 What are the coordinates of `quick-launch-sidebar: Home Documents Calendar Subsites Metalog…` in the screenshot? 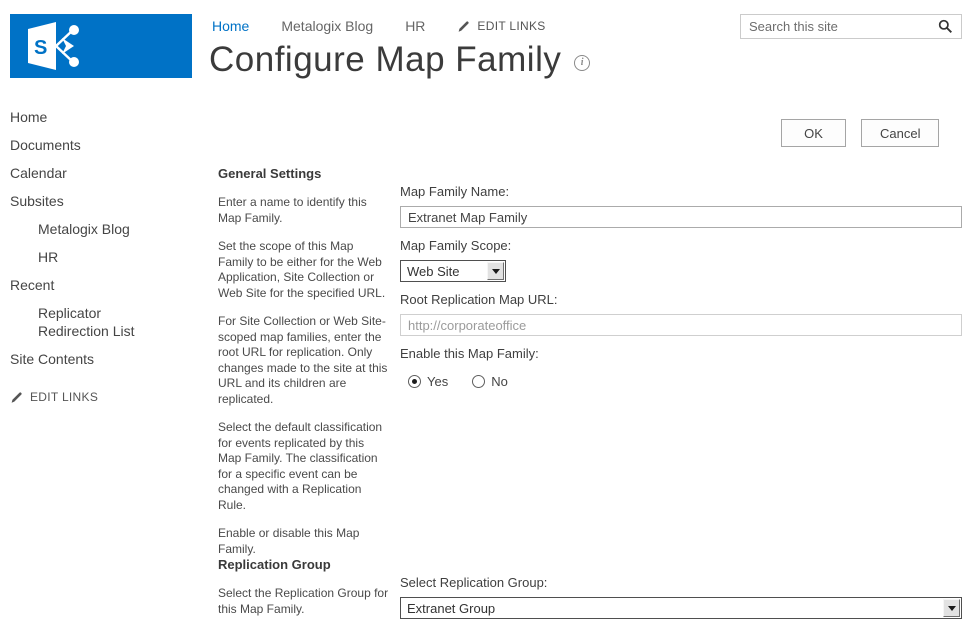 It's located at (102, 256).